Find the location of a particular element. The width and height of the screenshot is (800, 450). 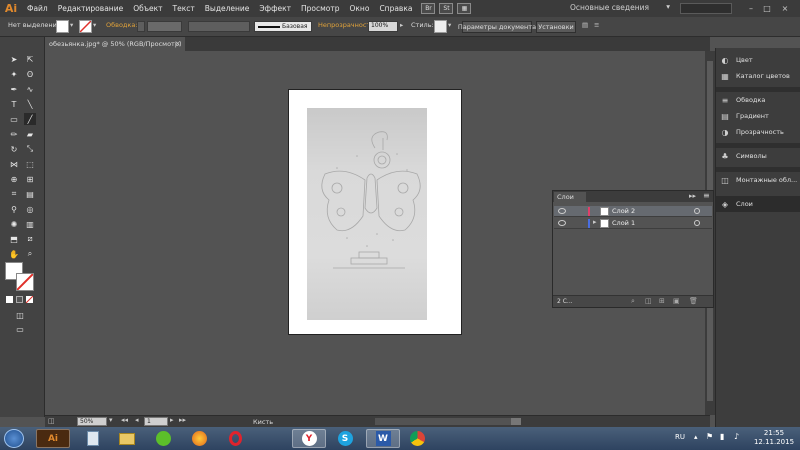

menu-file: Файл is located at coordinates (37, 8).